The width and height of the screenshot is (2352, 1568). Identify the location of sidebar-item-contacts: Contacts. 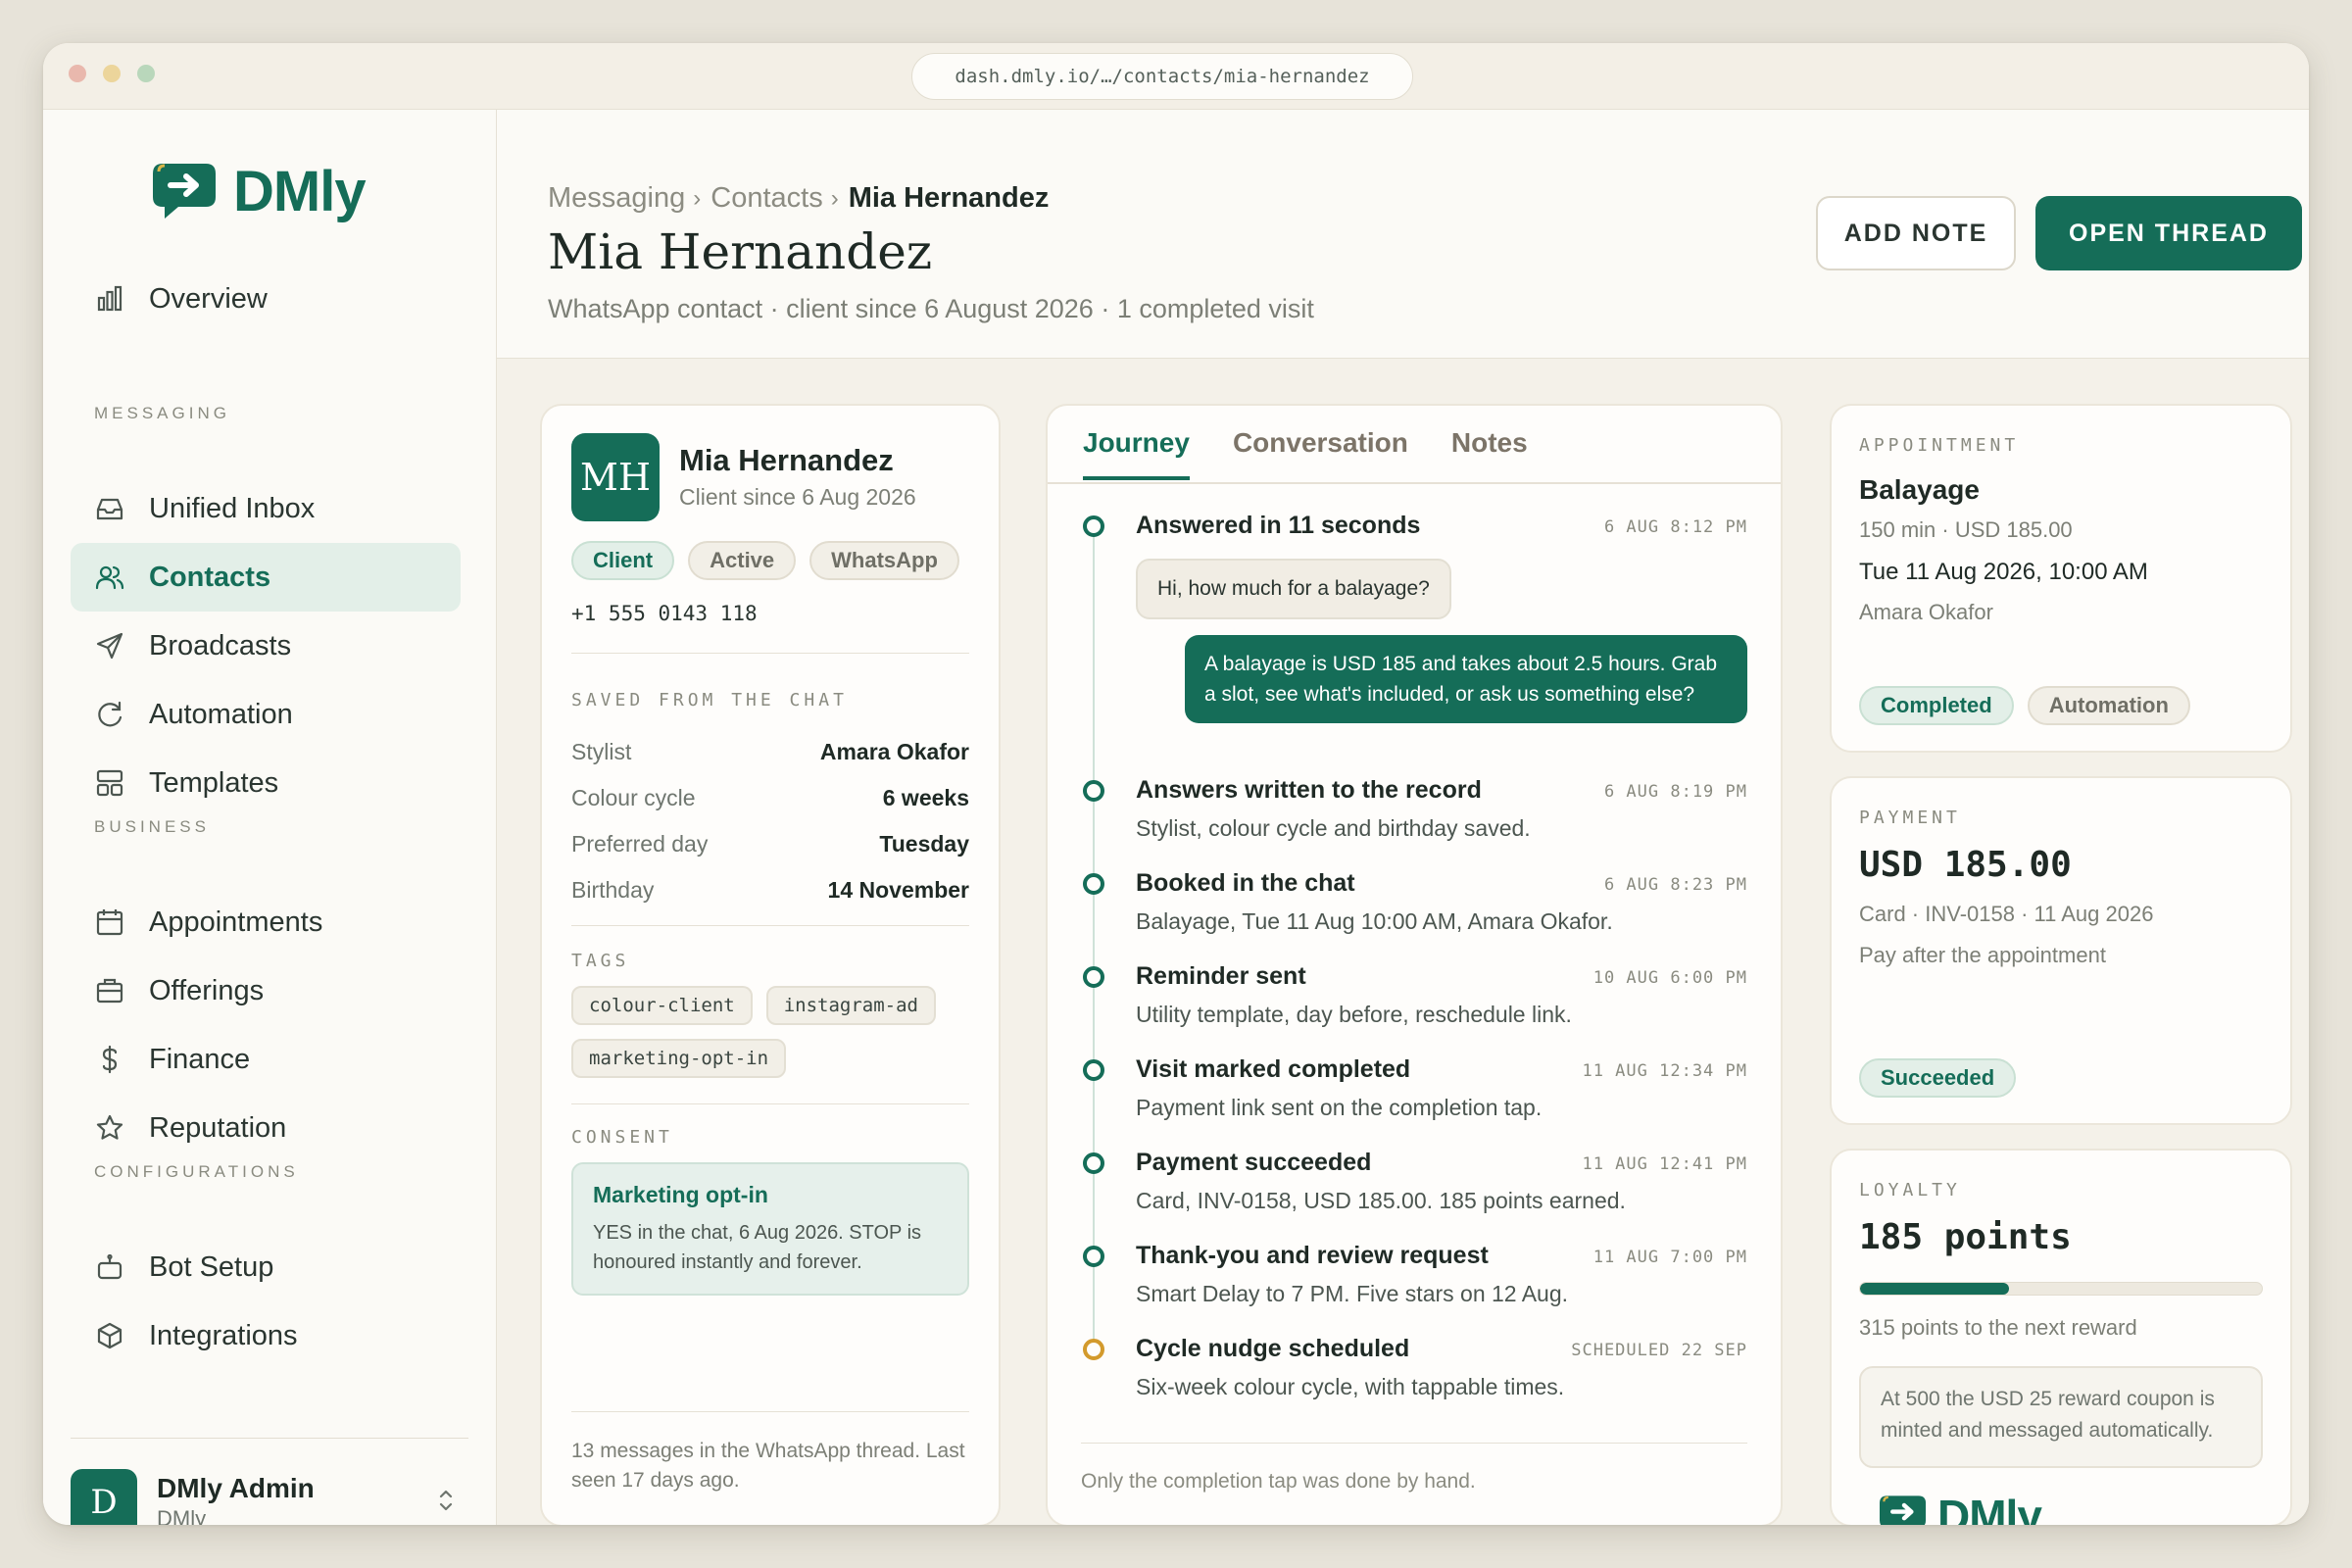
(266, 577).